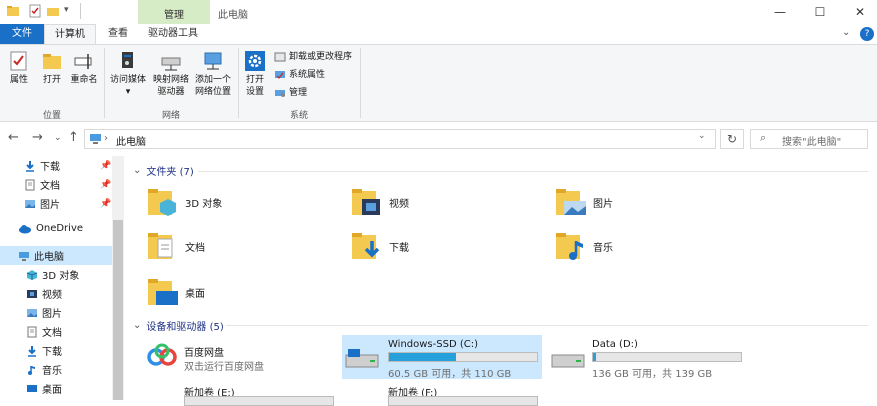 This screenshot has width=877, height=406. I want to click on recent-locations-dropdown-icon: ⌄, so click(58, 138).